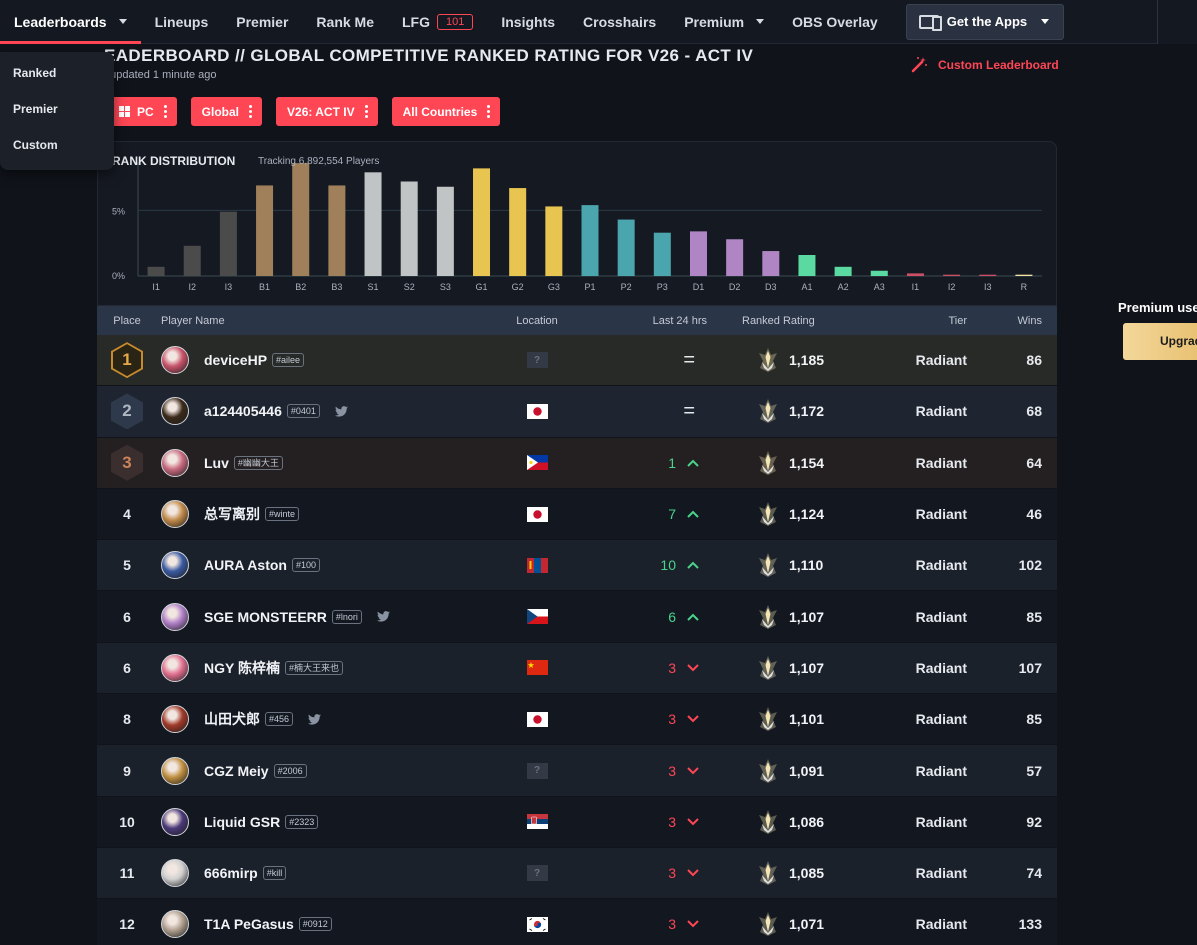 The width and height of the screenshot is (1197, 945). What do you see at coordinates (262, 22) in the screenshot?
I see `nav-premier: Premier` at bounding box center [262, 22].